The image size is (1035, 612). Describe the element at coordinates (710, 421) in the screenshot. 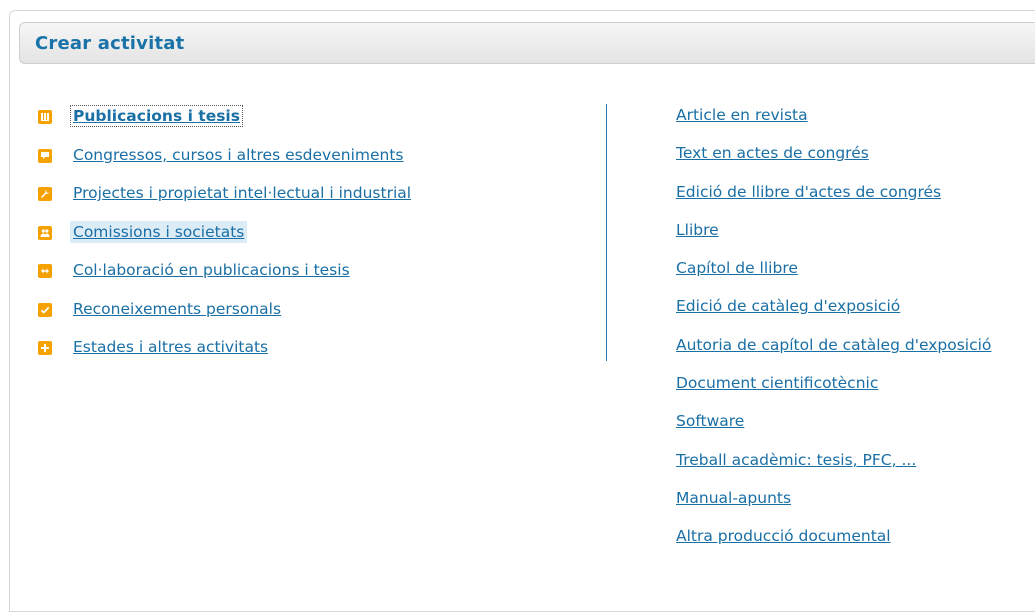

I see `subtype-link-software: Software` at that location.